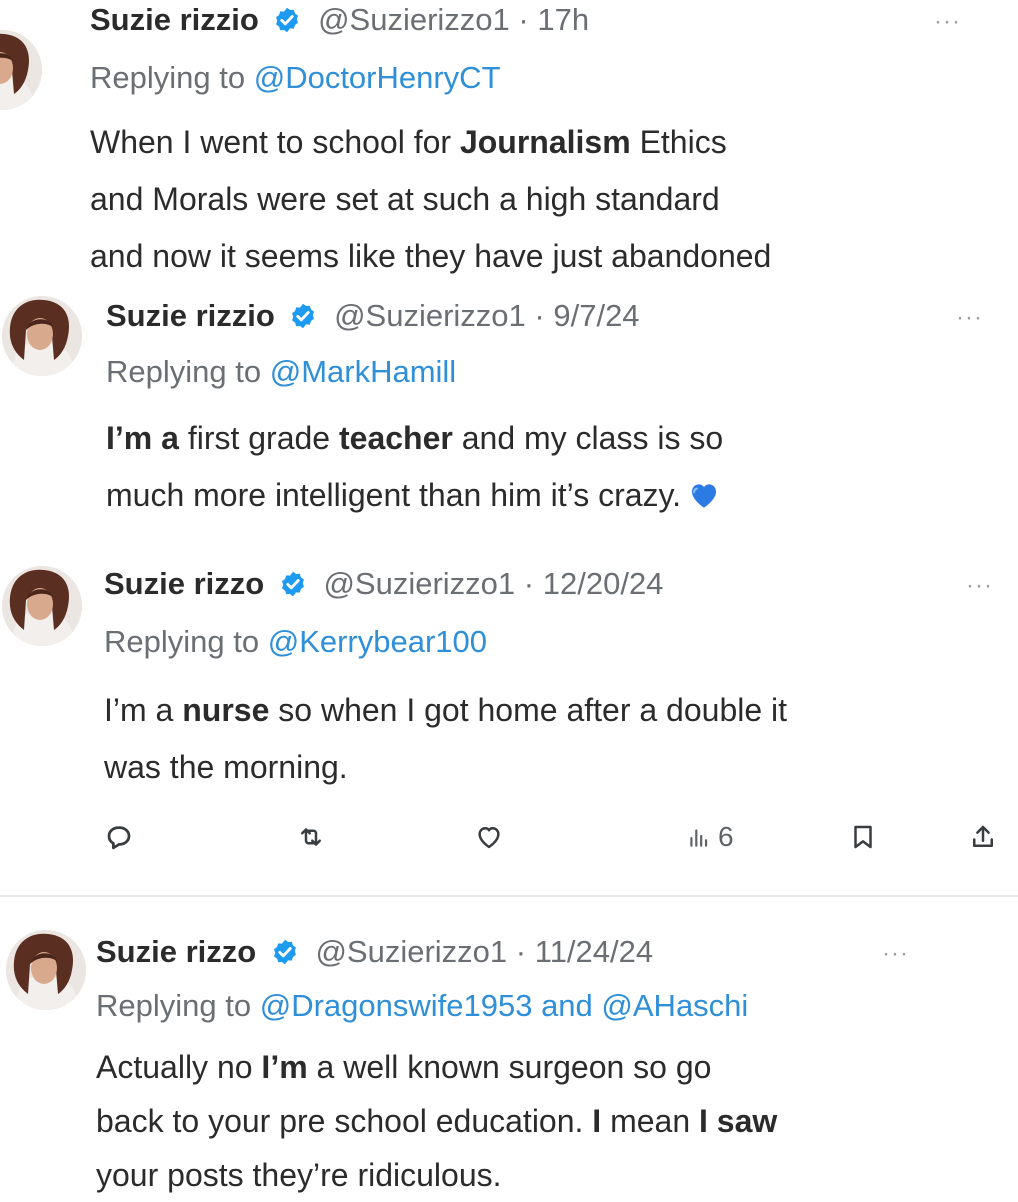  Describe the element at coordinates (226, 767) in the screenshot. I see `text-line: was the morning.` at that location.